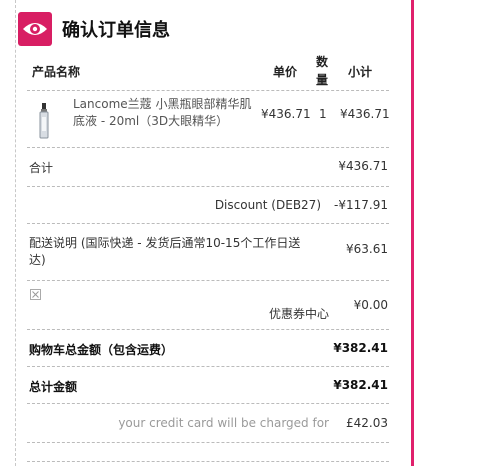 The width and height of the screenshot is (493, 466). What do you see at coordinates (37, 260) in the screenshot?
I see `shipping-label-line2: 达)` at bounding box center [37, 260].